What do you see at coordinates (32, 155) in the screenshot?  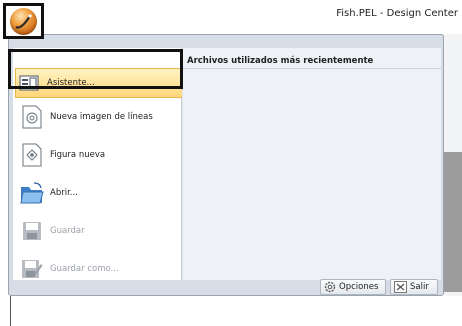 I see `new-figure-icon` at bounding box center [32, 155].